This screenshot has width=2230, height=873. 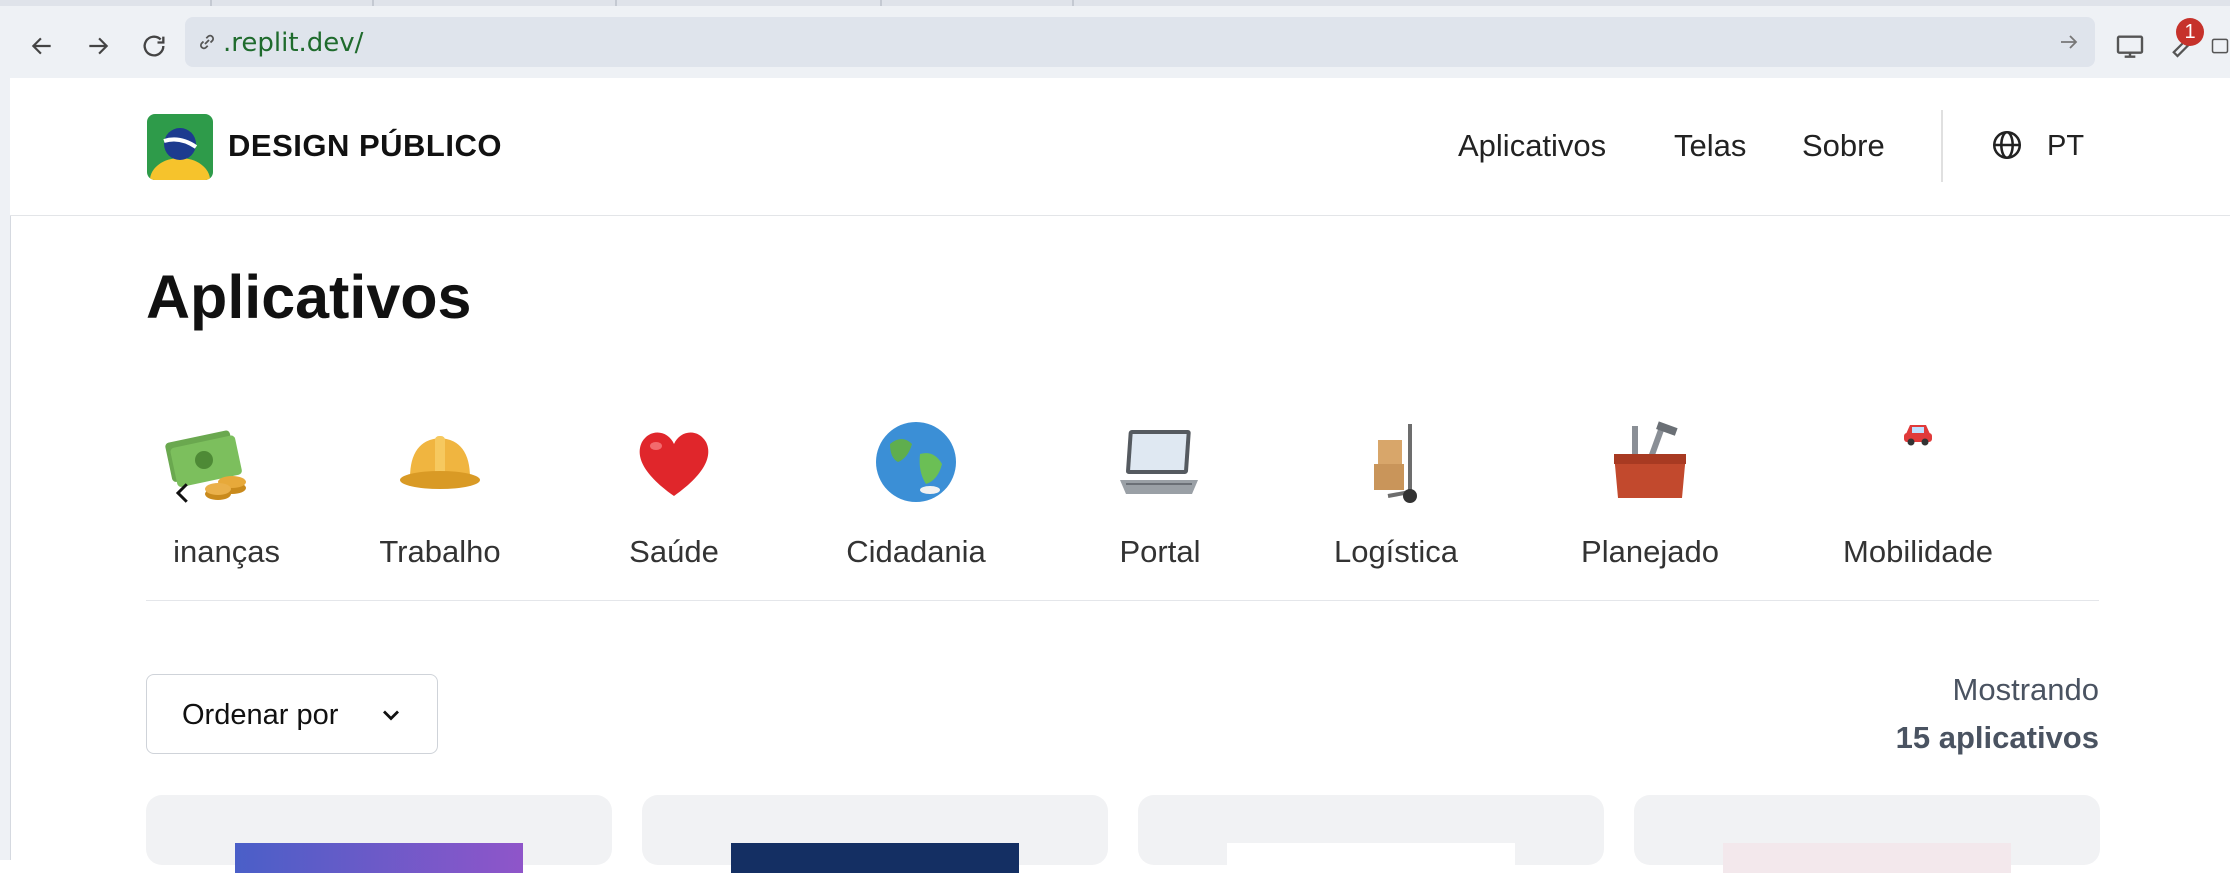 I want to click on category-label: Portal, so click(x=1160, y=551).